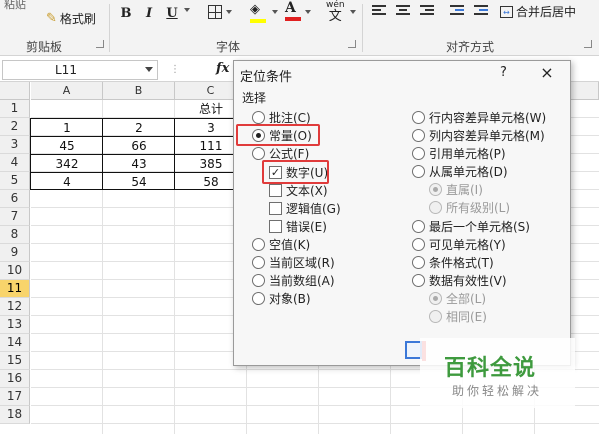 The height and width of the screenshot is (434, 599). Describe the element at coordinates (281, 244) in the screenshot. I see `option-blanks: 空值(K)` at that location.